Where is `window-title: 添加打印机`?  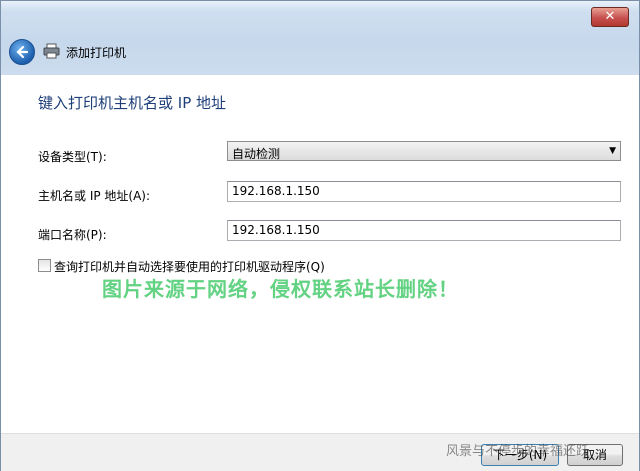 window-title: 添加打印机 is located at coordinates (96, 53).